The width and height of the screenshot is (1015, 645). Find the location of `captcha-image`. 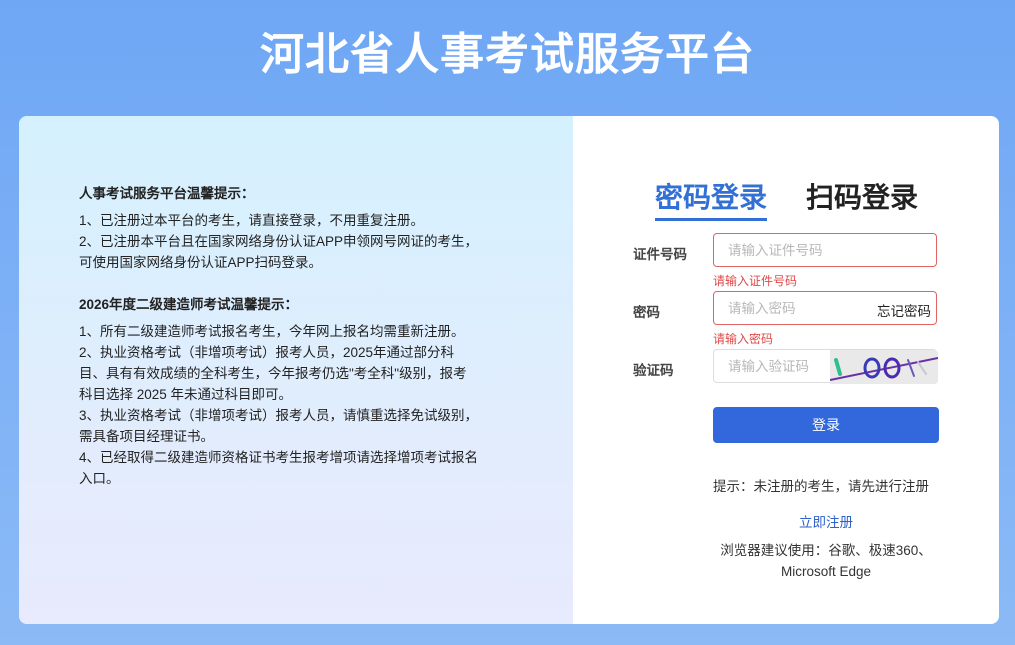

captcha-image is located at coordinates (884, 367).